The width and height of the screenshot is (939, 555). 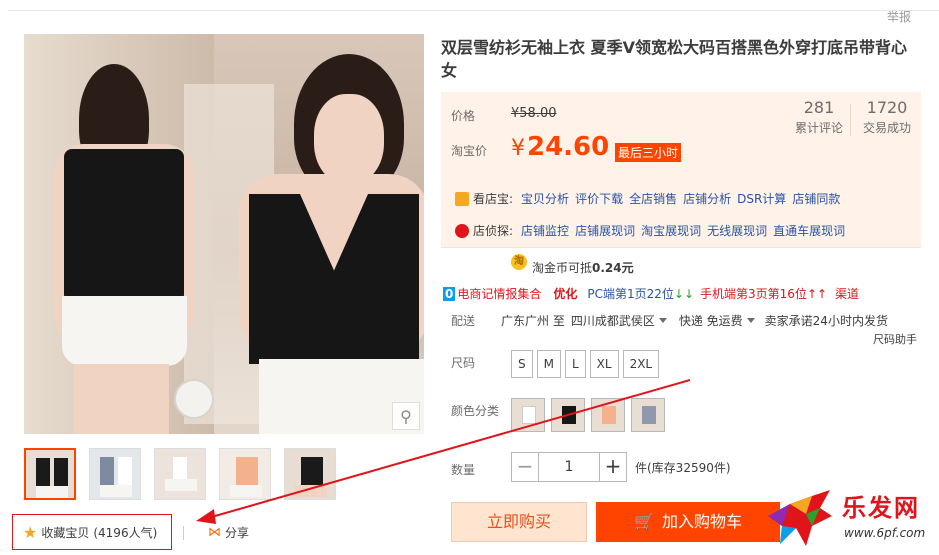 What do you see at coordinates (30, 532) in the screenshot?
I see `star-icon: ★` at bounding box center [30, 532].